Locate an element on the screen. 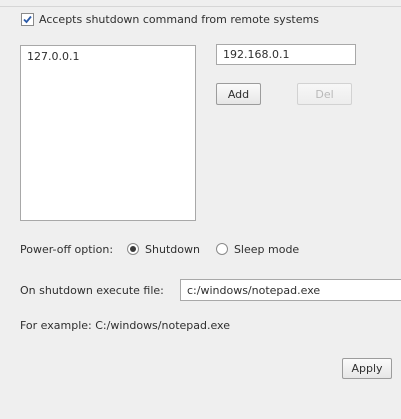 This screenshot has height=419, width=401. execute-file-label: On shutdown execute file: is located at coordinates (92, 290).